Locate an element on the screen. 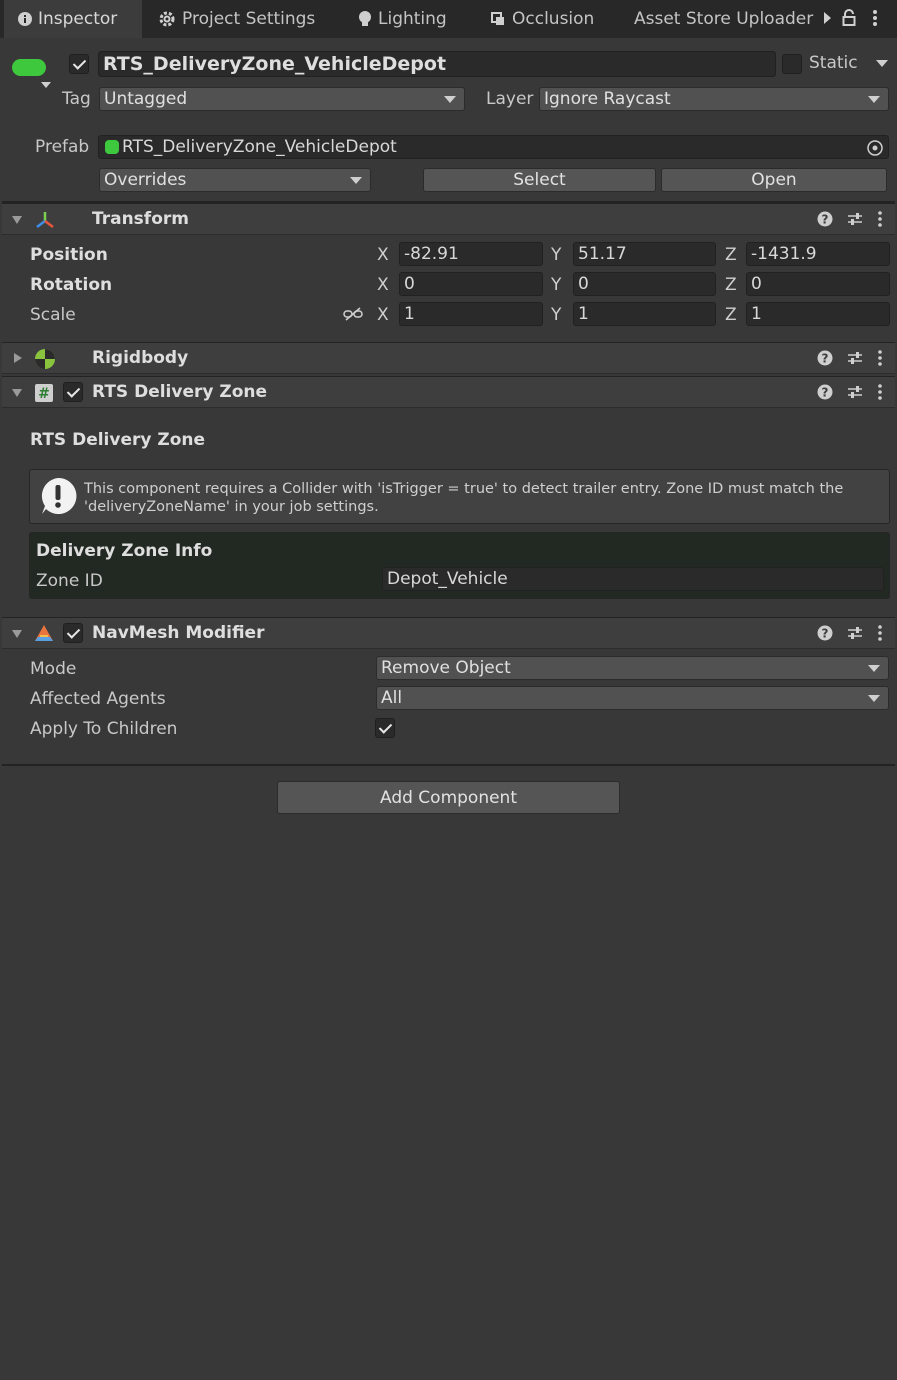  lock-icon is located at coordinates (849, 18).